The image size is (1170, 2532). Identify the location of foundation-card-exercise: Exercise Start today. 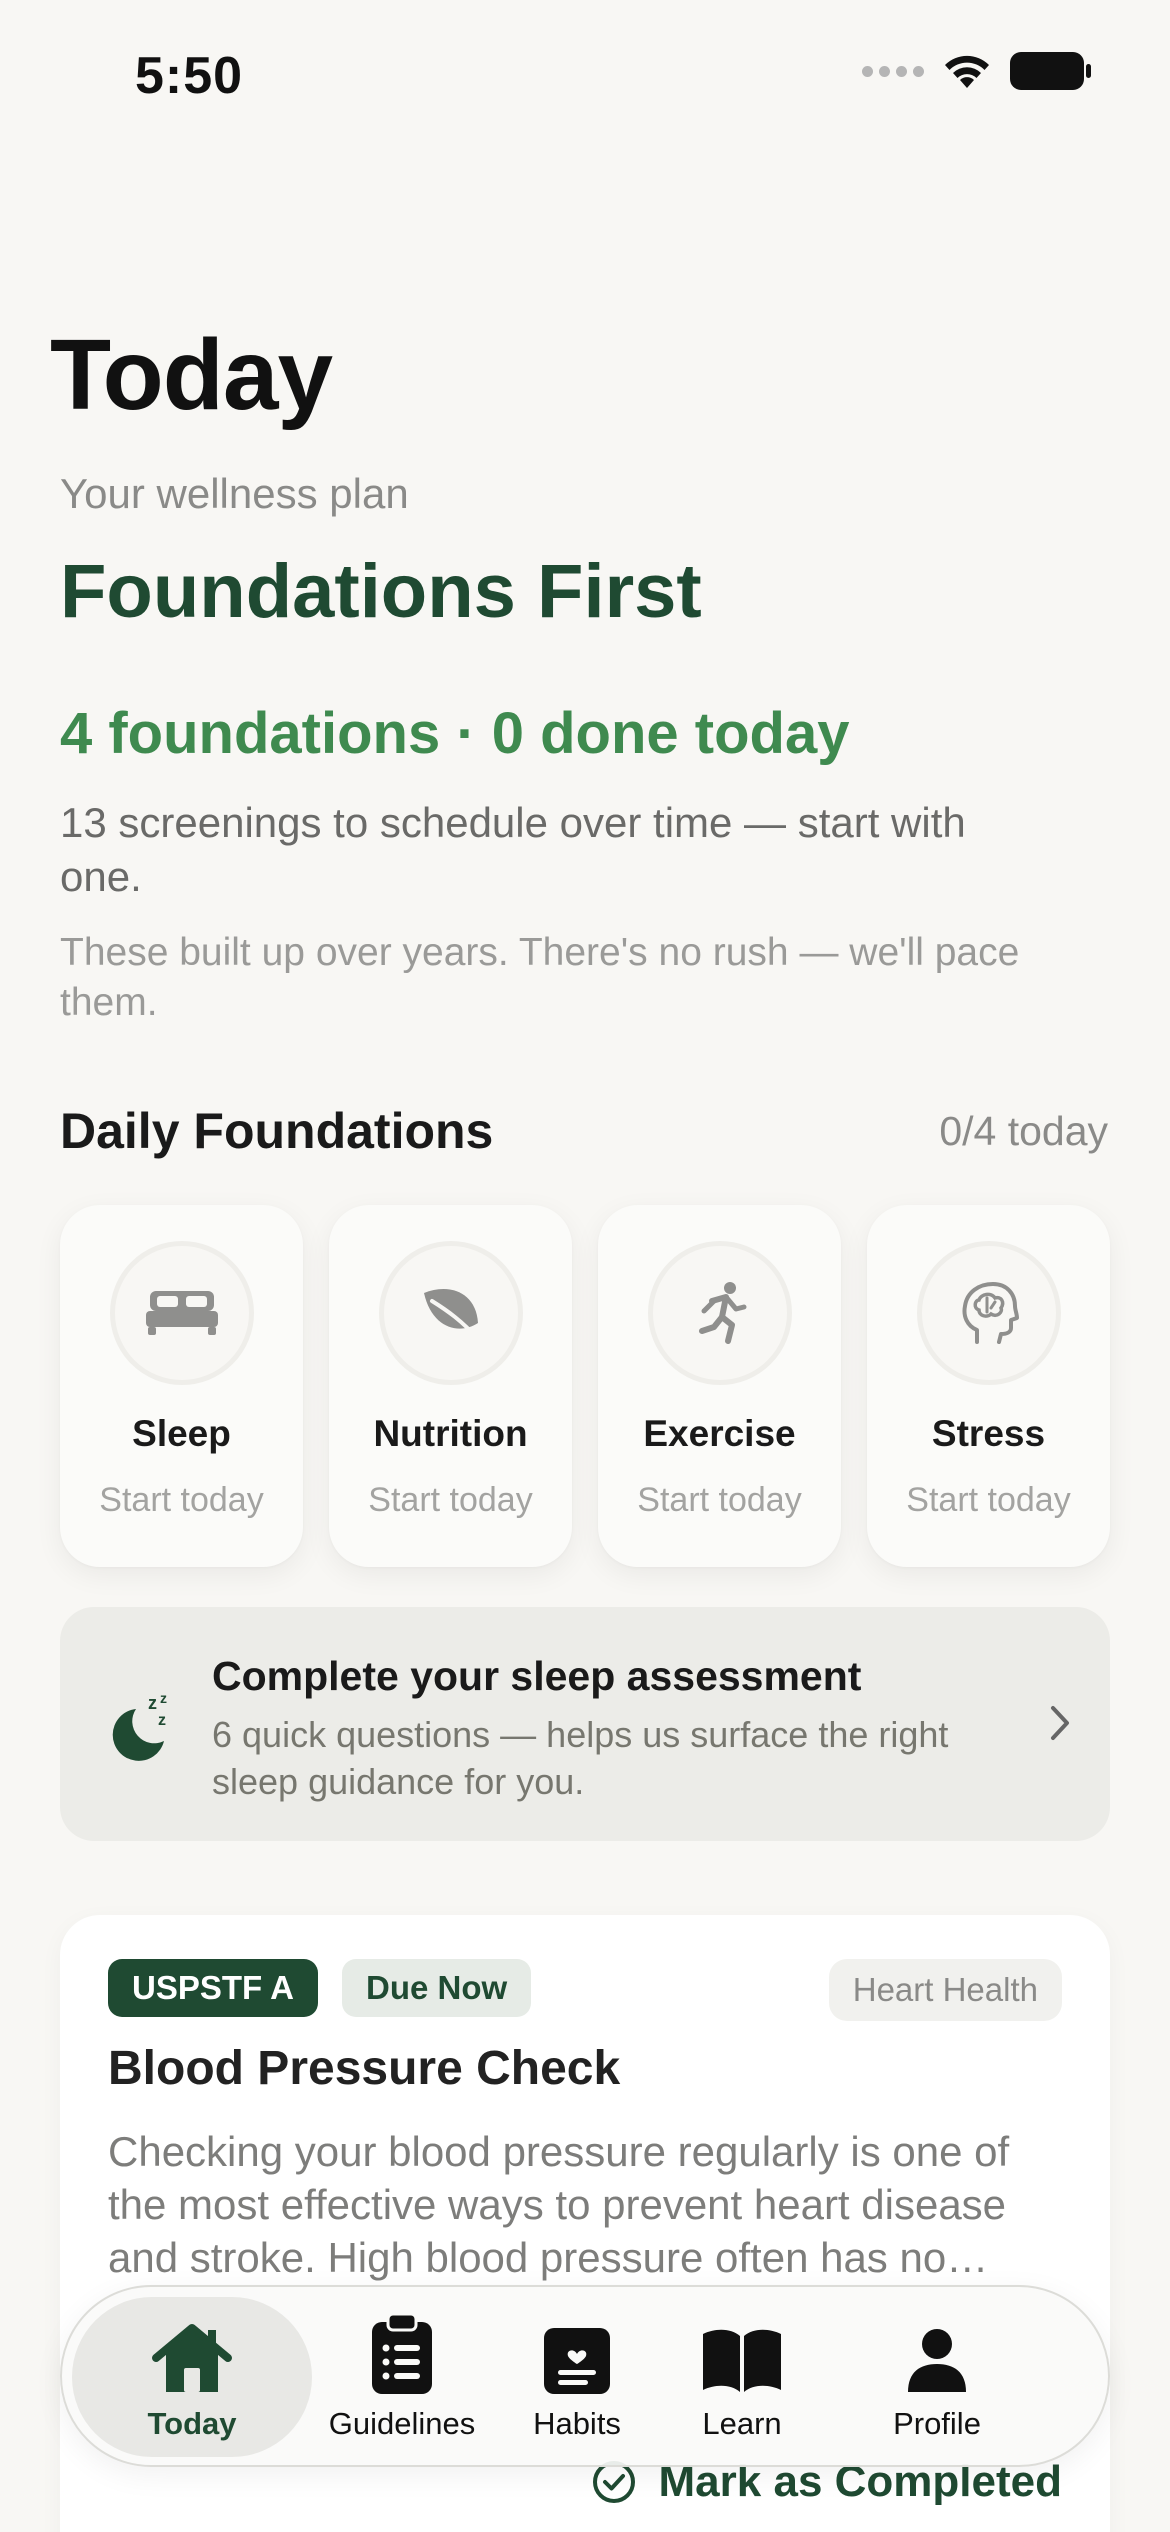
(719, 1386).